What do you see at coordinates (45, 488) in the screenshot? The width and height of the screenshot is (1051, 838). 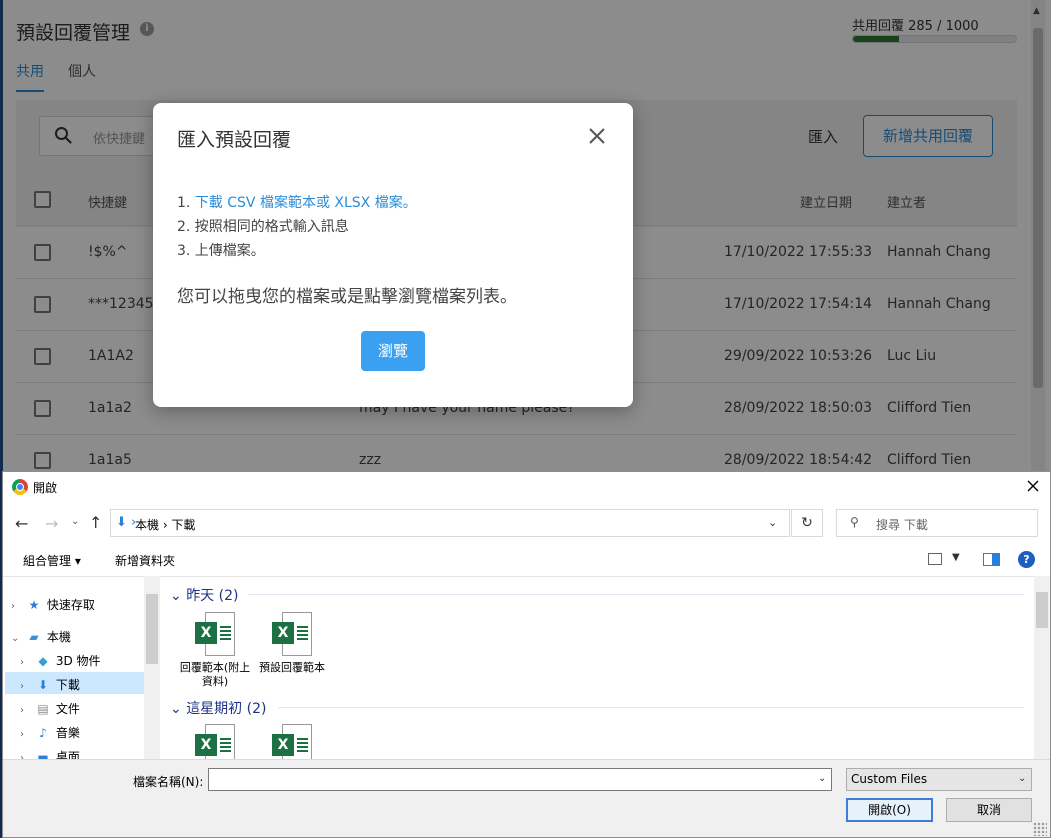 I see `dialog-title: 開啟` at bounding box center [45, 488].